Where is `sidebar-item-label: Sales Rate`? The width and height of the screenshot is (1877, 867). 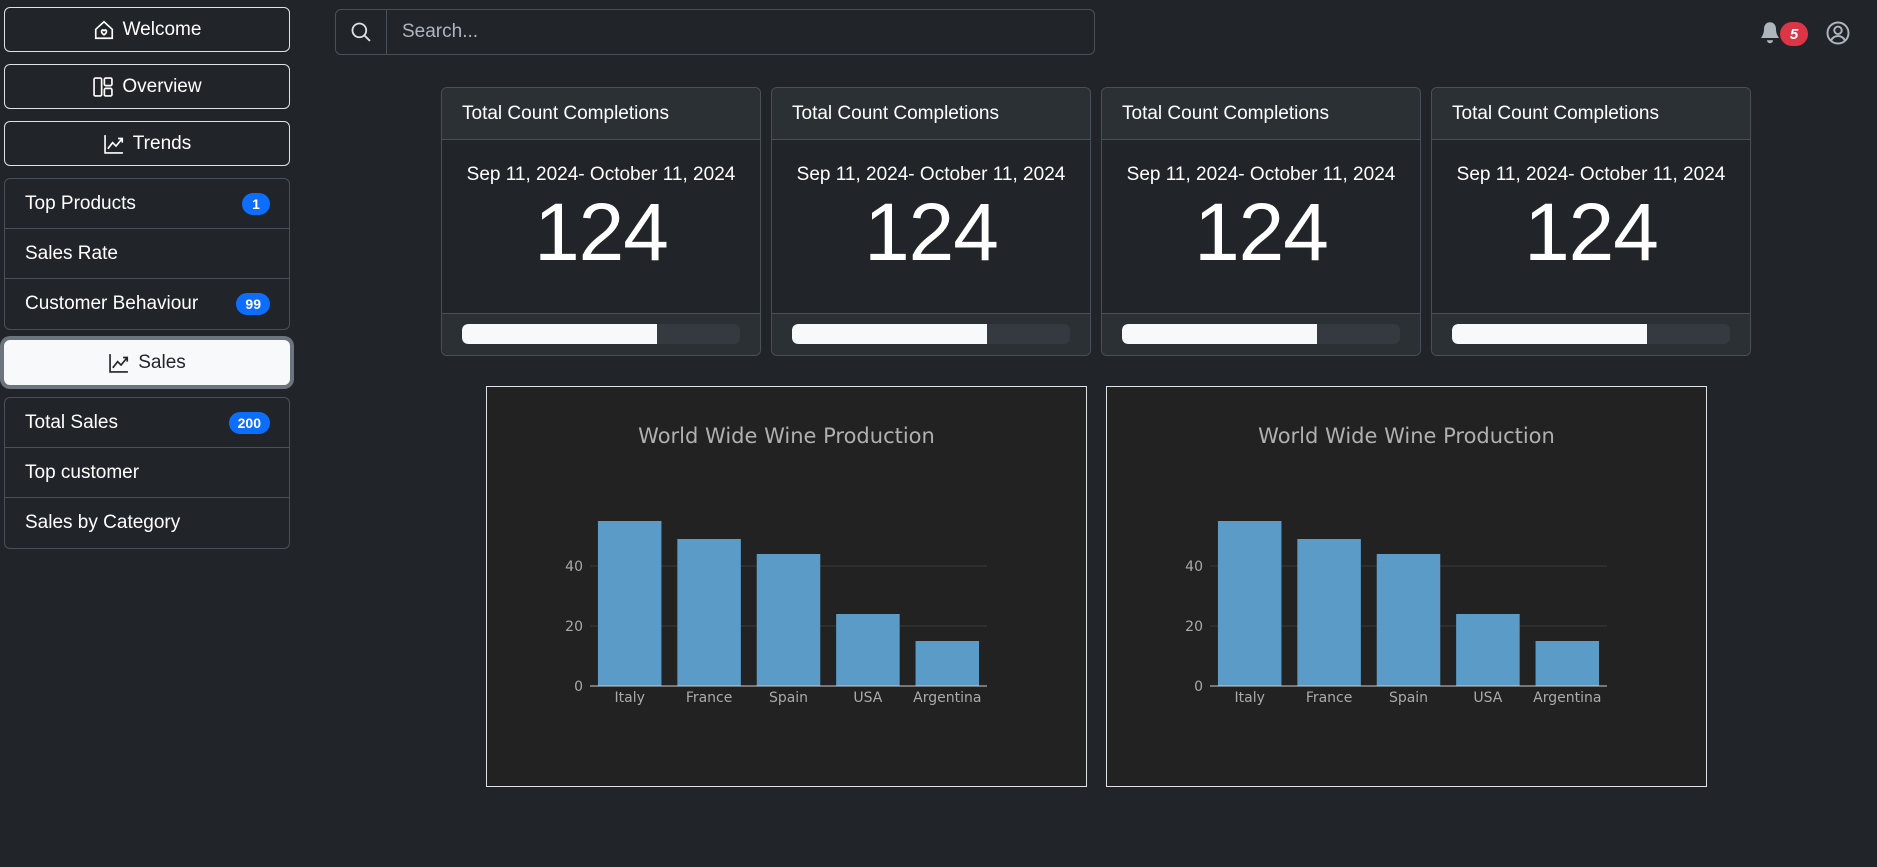
sidebar-item-label: Sales Rate is located at coordinates (71, 253).